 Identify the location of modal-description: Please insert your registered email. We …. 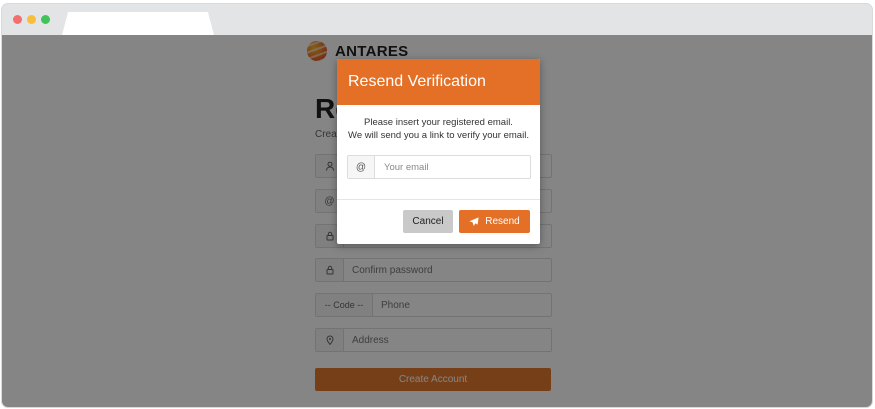
(438, 129).